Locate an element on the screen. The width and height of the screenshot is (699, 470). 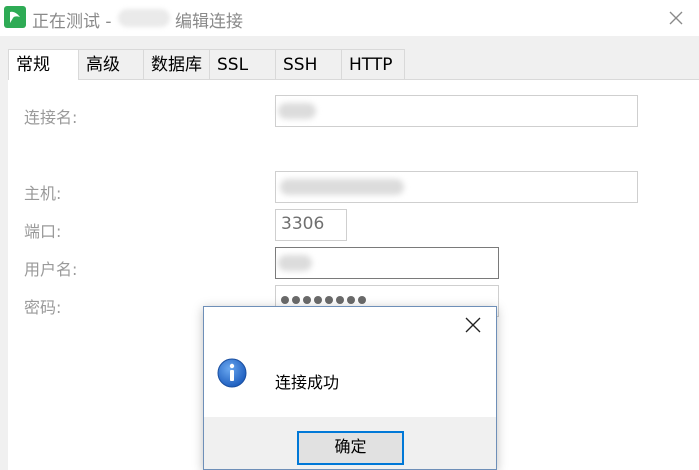
tab-advanced: 高级 is located at coordinates (111, 64).